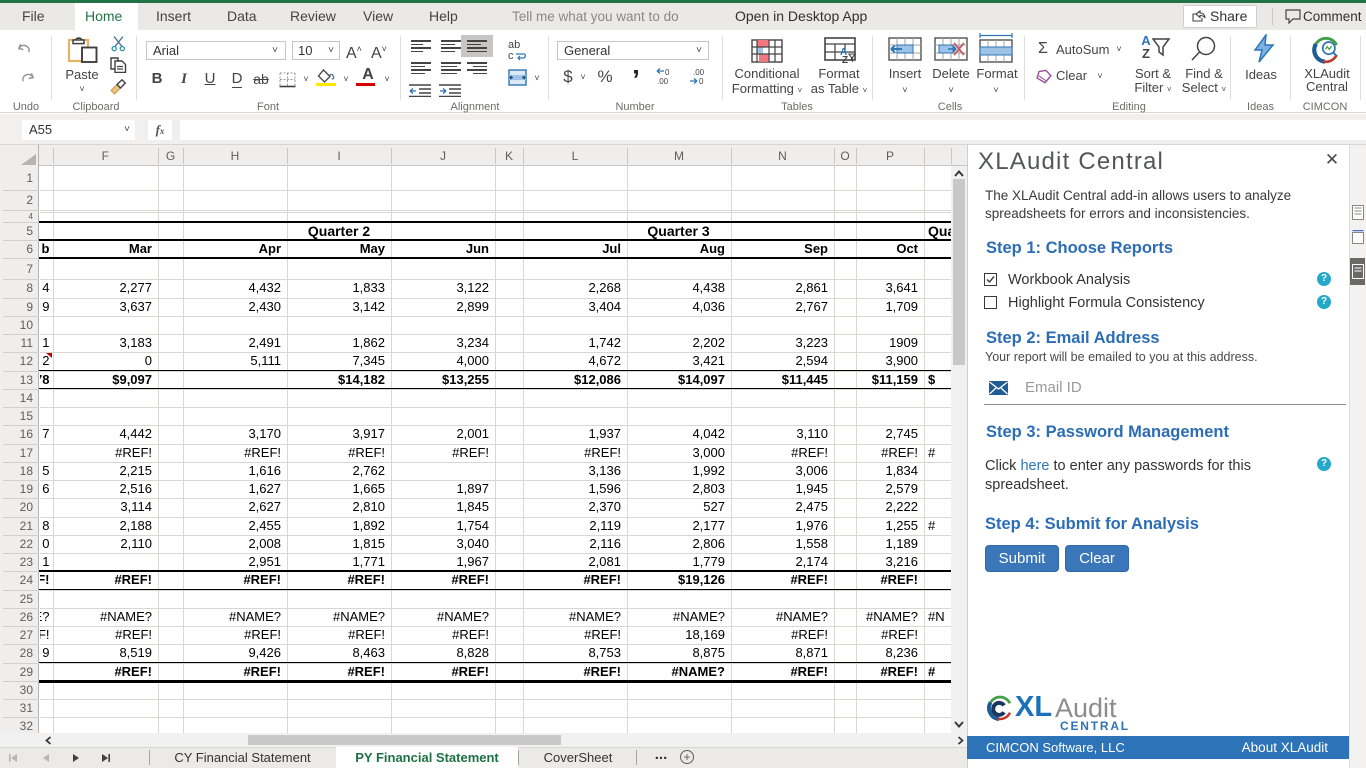  I want to click on svg-text: c, so click(511, 55).